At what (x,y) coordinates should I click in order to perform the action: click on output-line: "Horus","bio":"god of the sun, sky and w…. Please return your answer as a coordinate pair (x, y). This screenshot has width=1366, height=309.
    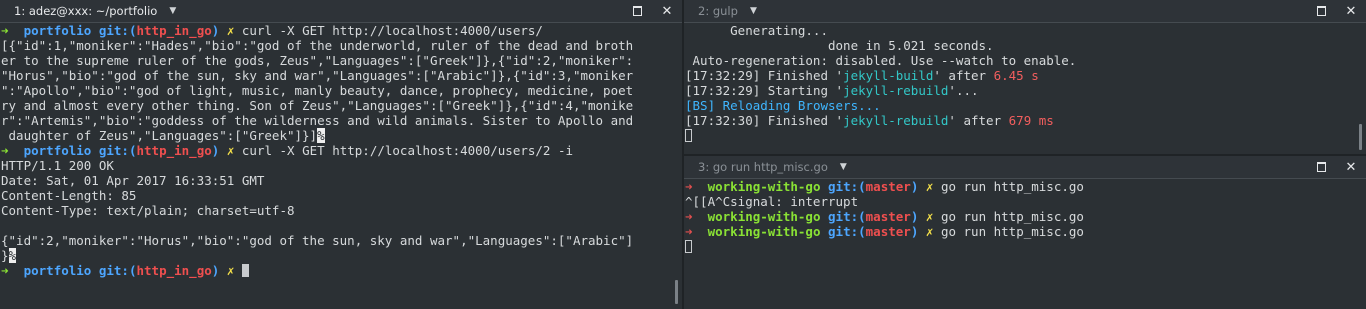
    Looking at the image, I should click on (317, 75).